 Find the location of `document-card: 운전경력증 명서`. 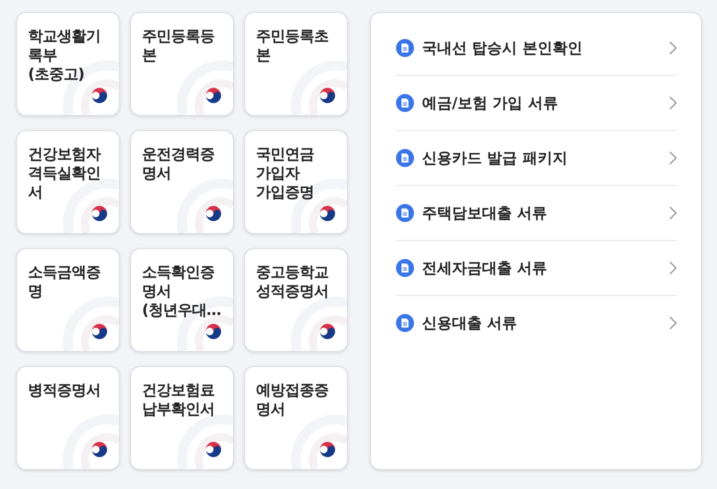

document-card: 운전경력증 명서 is located at coordinates (182, 182).